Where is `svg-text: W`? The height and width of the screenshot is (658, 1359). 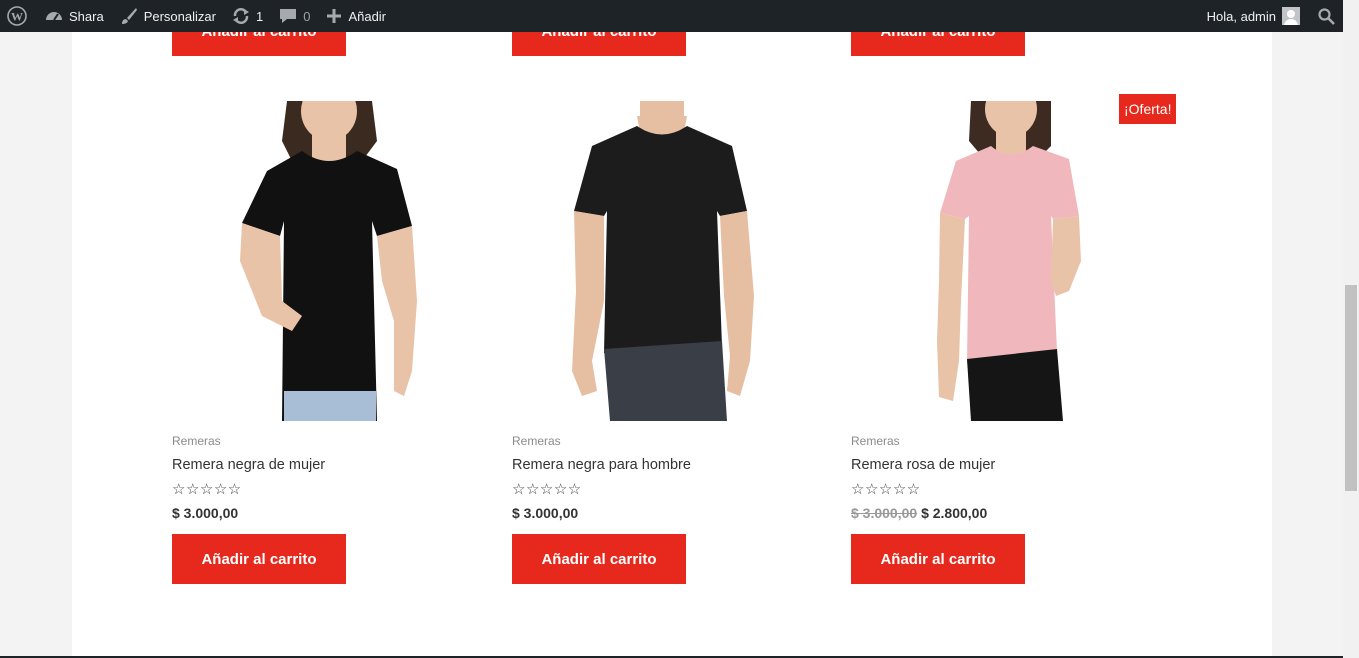
svg-text: W is located at coordinates (17, 17).